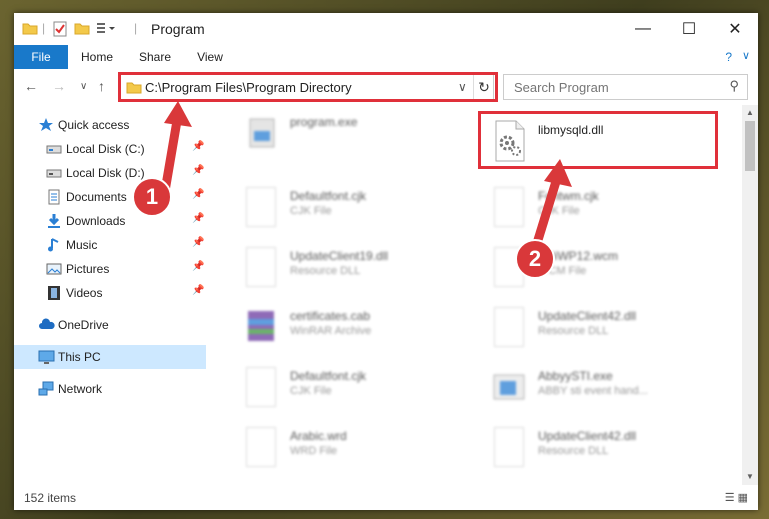 This screenshot has height=519, width=769. Describe the element at coordinates (54, 197) in the screenshot. I see `documents-icon` at that location.